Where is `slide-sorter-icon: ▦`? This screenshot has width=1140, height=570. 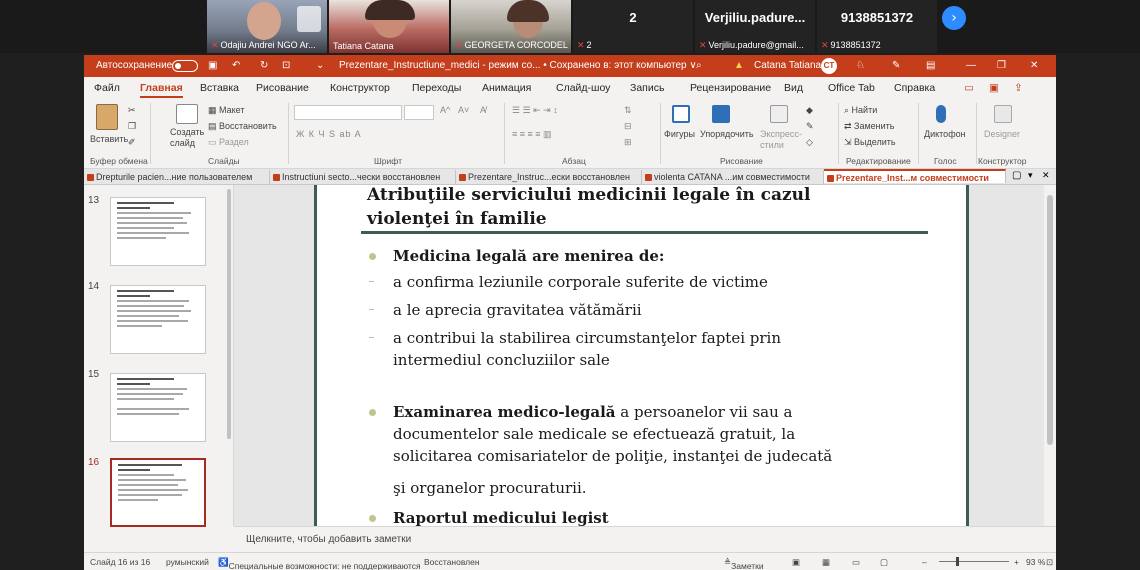
slide-sorter-icon: ▦ is located at coordinates (826, 562).